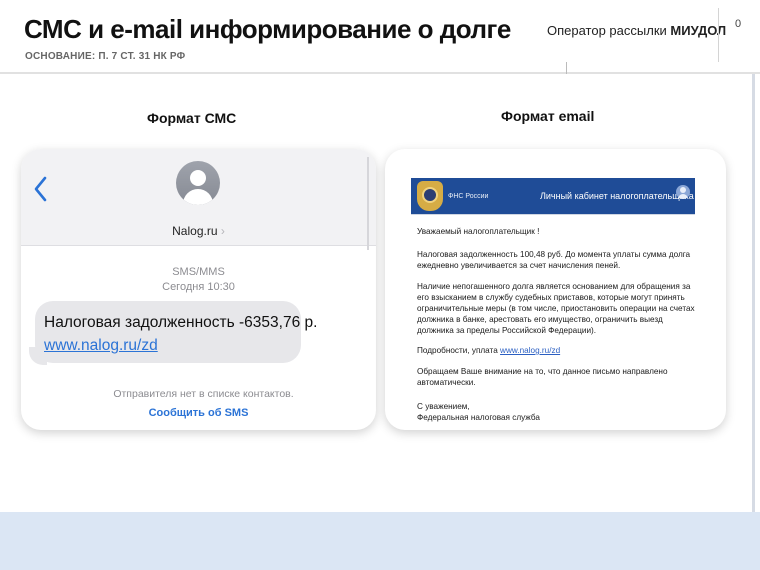 Image resolution: width=760 pixels, height=570 pixels. What do you see at coordinates (198, 287) in the screenshot?
I see `message-time: Сегодня 10:30` at bounding box center [198, 287].